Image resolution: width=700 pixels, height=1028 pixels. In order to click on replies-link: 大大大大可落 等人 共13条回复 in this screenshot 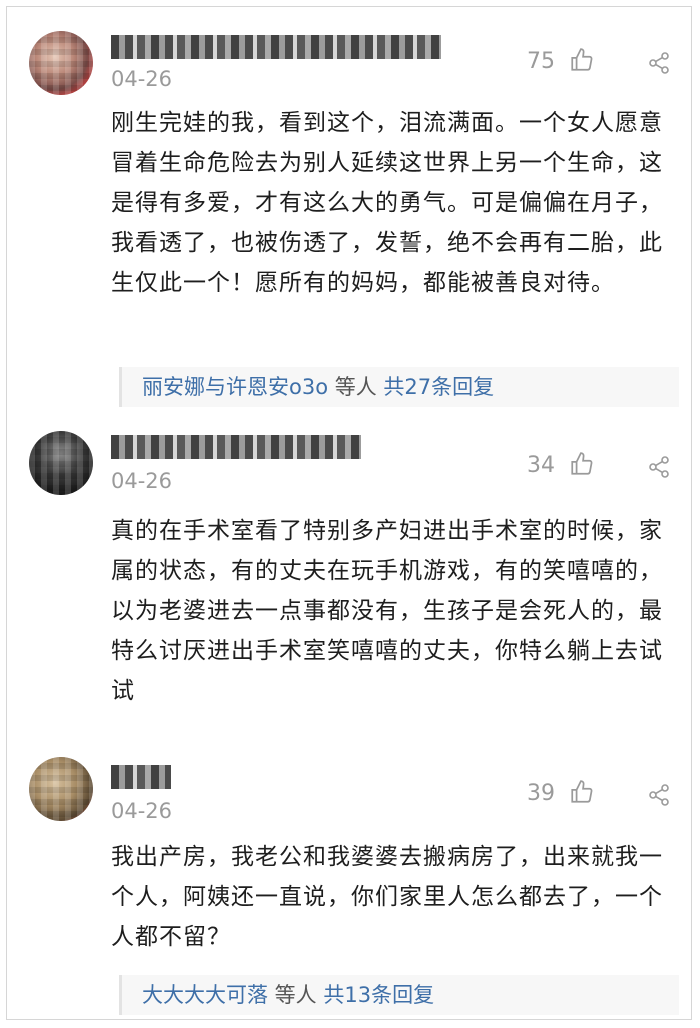, I will do `click(399, 995)`.